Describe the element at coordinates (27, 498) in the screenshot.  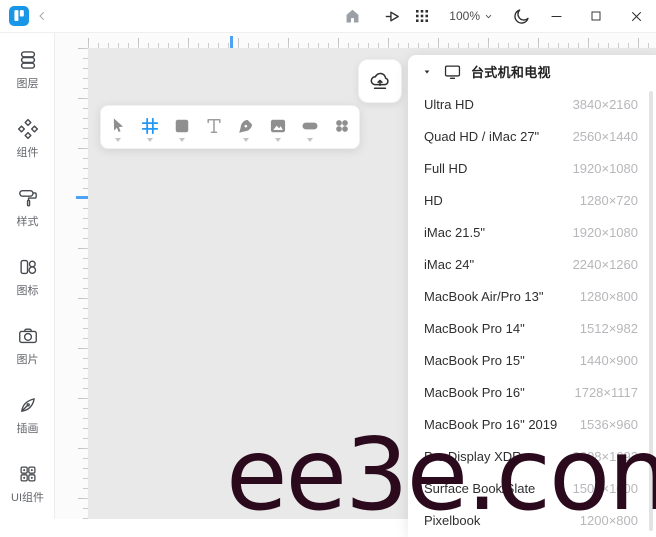
I see `sidebar-item-label: UI组件` at that location.